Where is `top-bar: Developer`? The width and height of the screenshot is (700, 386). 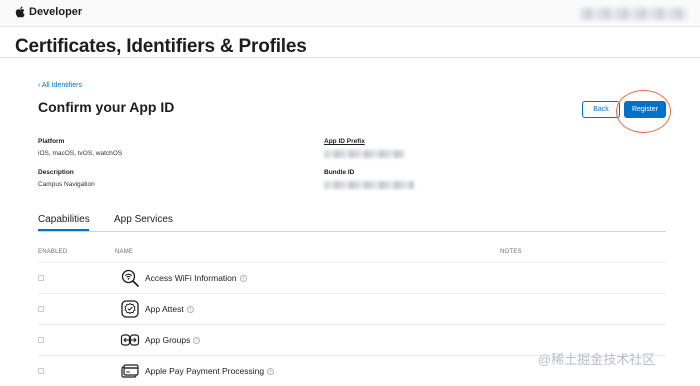
top-bar: Developer is located at coordinates (350, 13).